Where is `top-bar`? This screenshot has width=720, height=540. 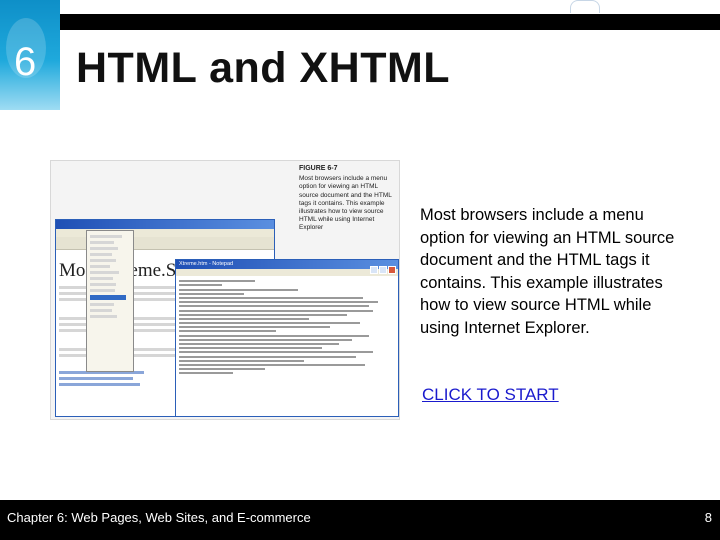 top-bar is located at coordinates (390, 22).